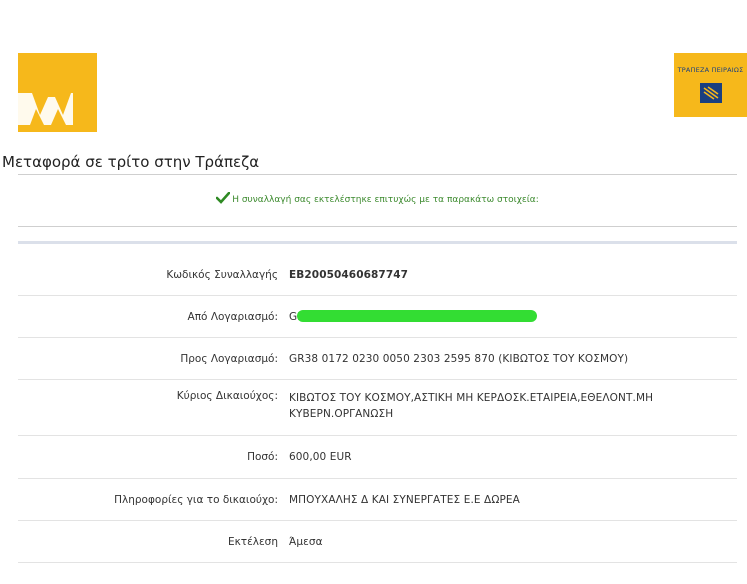 This screenshot has width=747, height=584. I want to click on detail-value: GR59 0171, so click(489, 317).